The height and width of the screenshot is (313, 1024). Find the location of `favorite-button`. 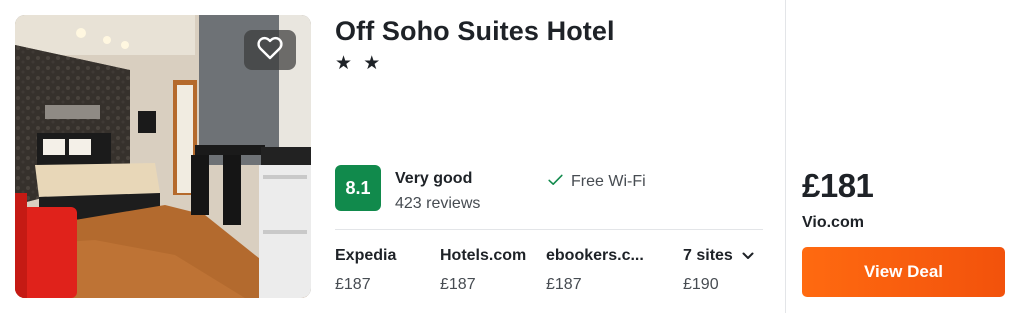

favorite-button is located at coordinates (270, 50).